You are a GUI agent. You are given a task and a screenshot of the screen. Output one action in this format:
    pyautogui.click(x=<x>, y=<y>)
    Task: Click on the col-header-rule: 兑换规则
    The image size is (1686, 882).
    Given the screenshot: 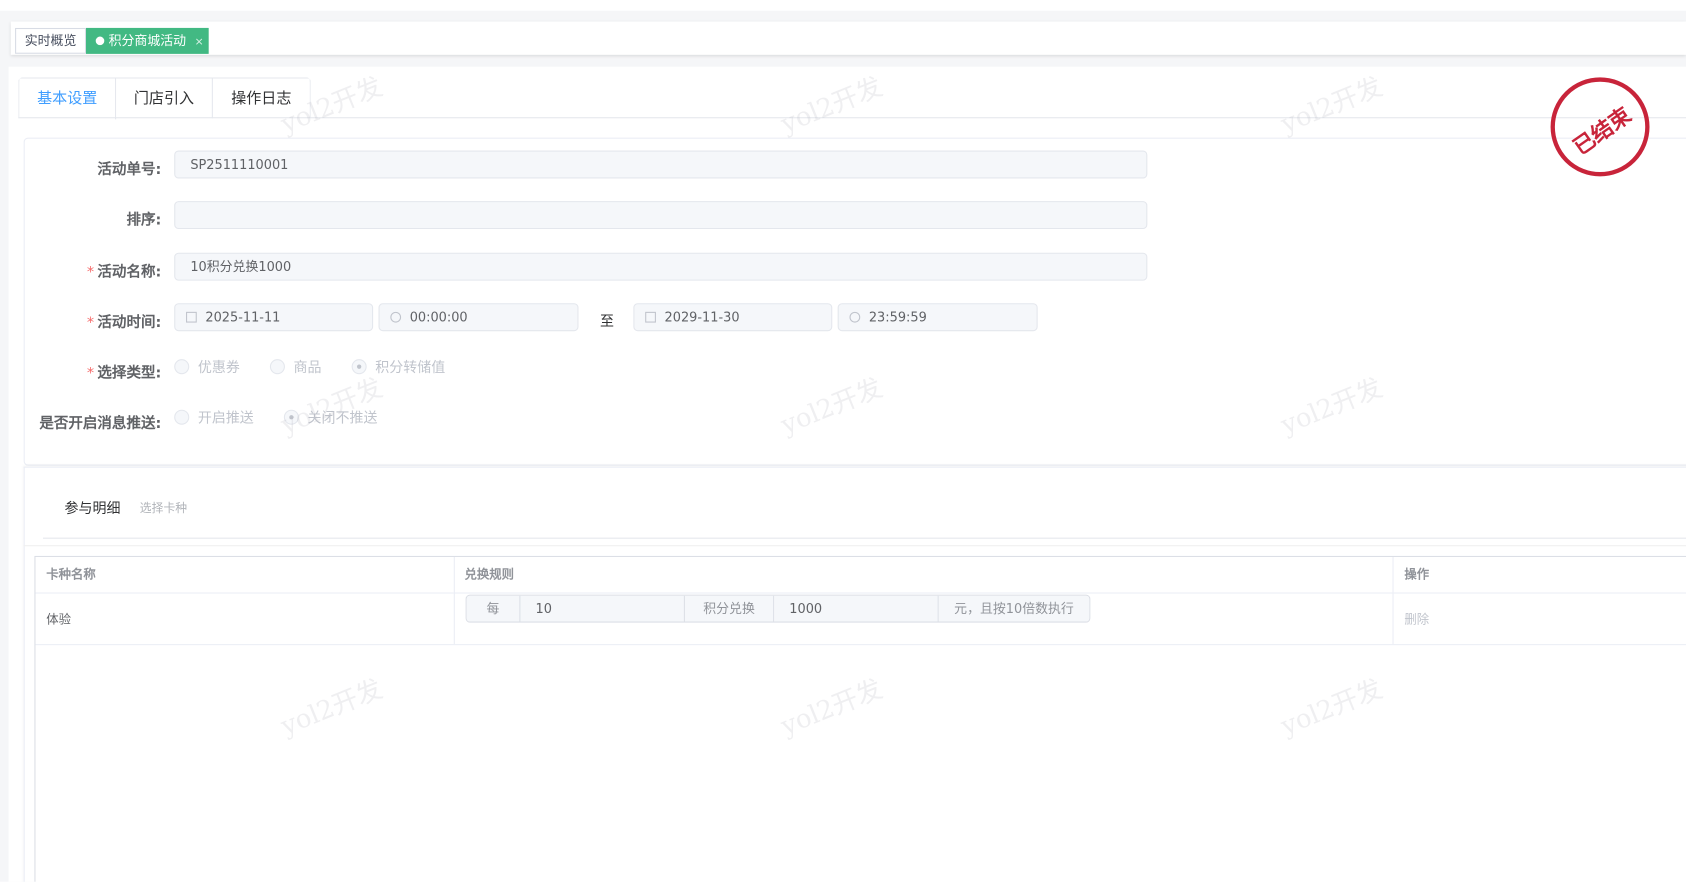 What is the action you would take?
    pyautogui.click(x=489, y=574)
    